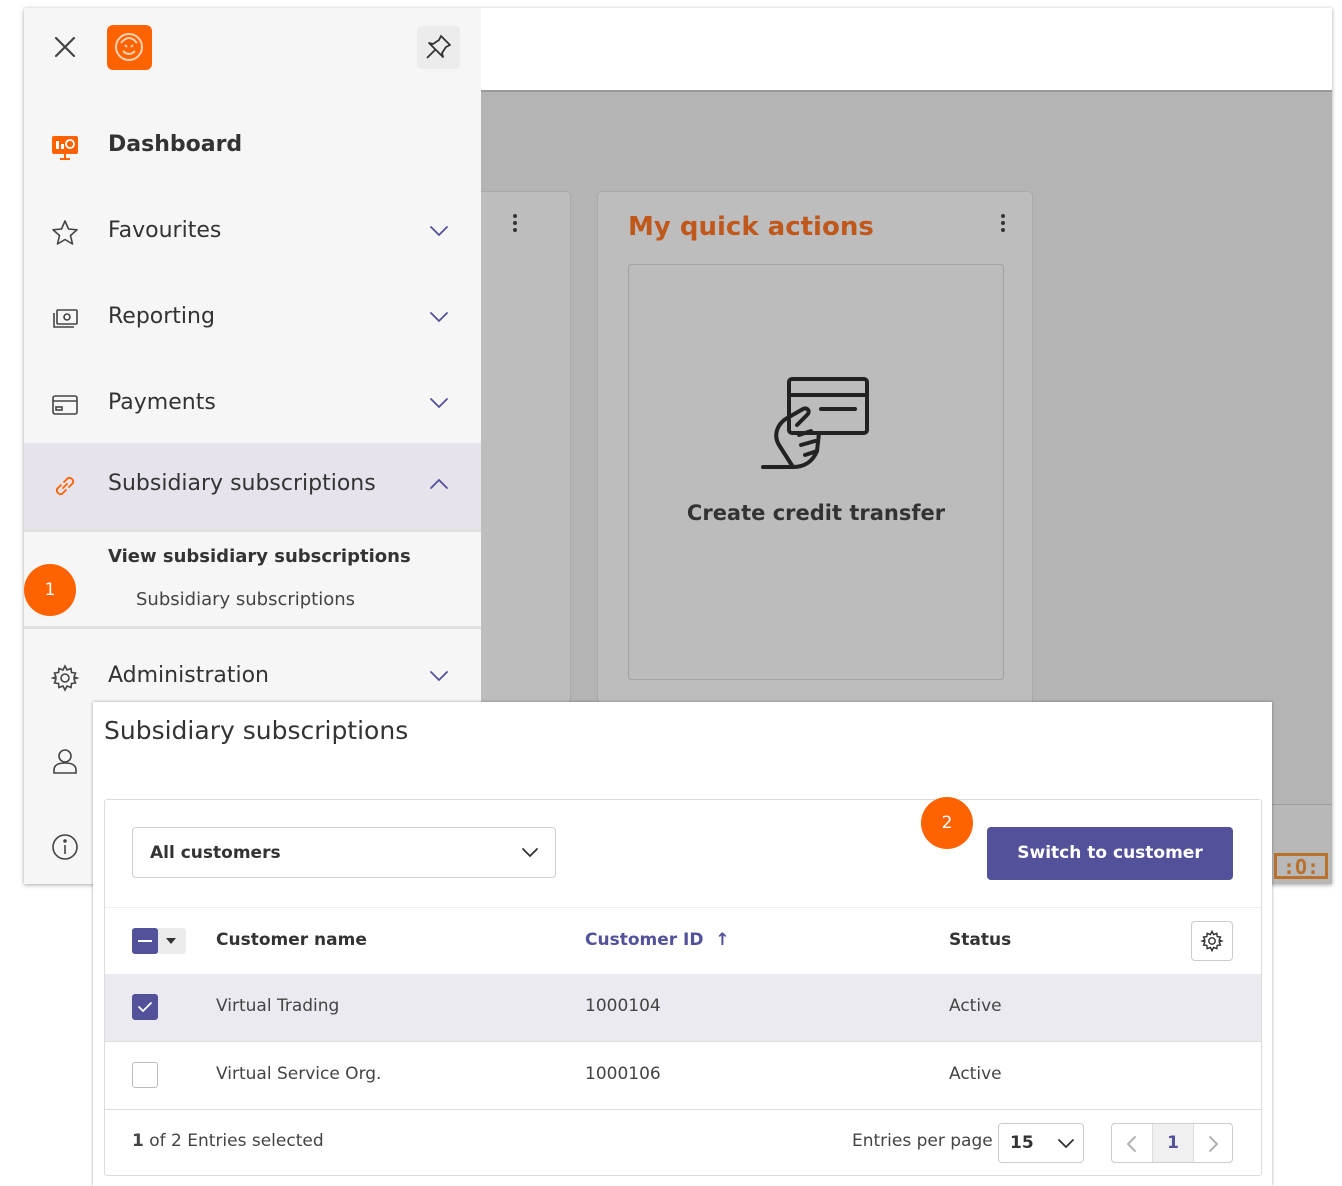 The height and width of the screenshot is (1186, 1342). I want to click on close-icon, so click(65, 47).